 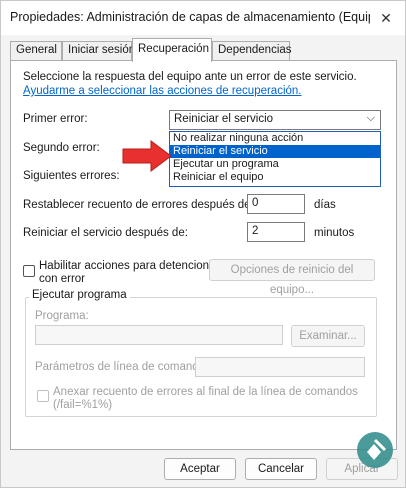 I want to click on ok-button: Aceptar, so click(x=200, y=469).